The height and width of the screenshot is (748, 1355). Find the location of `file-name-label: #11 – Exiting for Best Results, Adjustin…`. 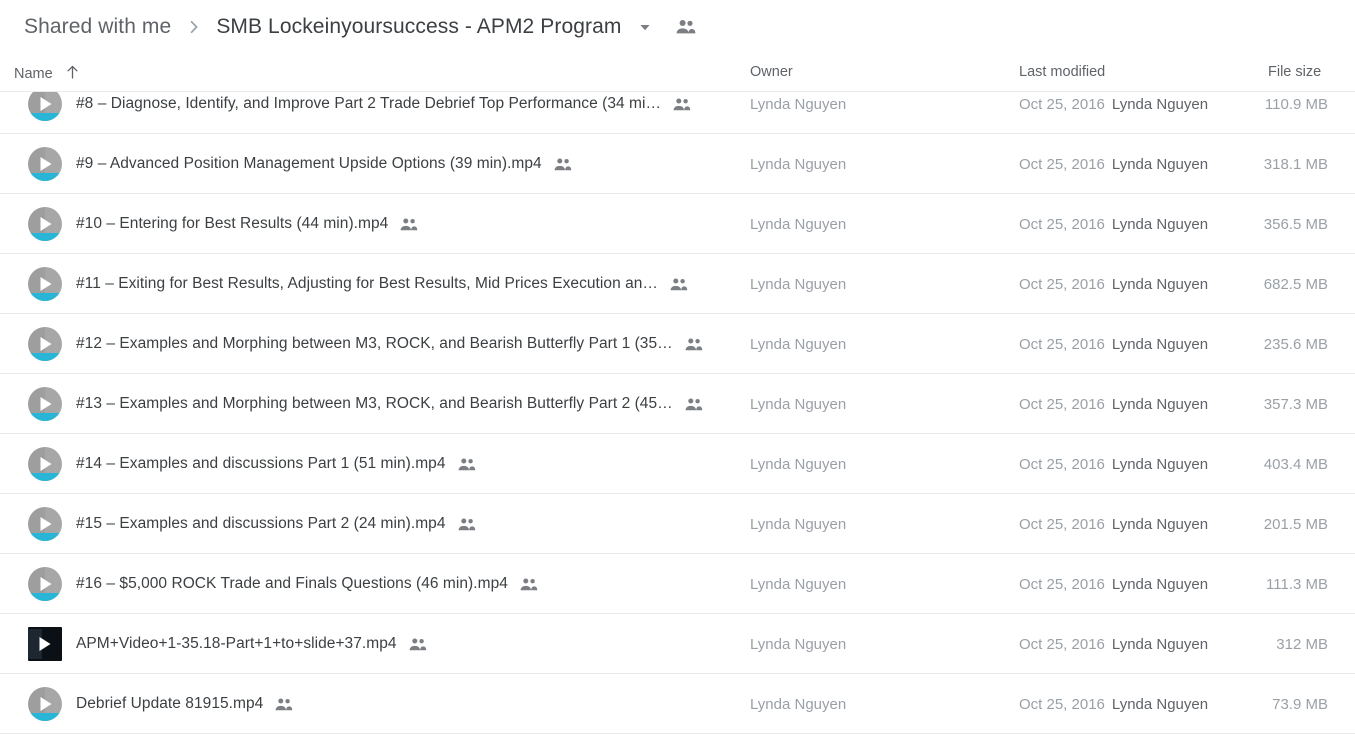

file-name-label: #11 – Exiting for Best Results, Adjustin… is located at coordinates (367, 283).